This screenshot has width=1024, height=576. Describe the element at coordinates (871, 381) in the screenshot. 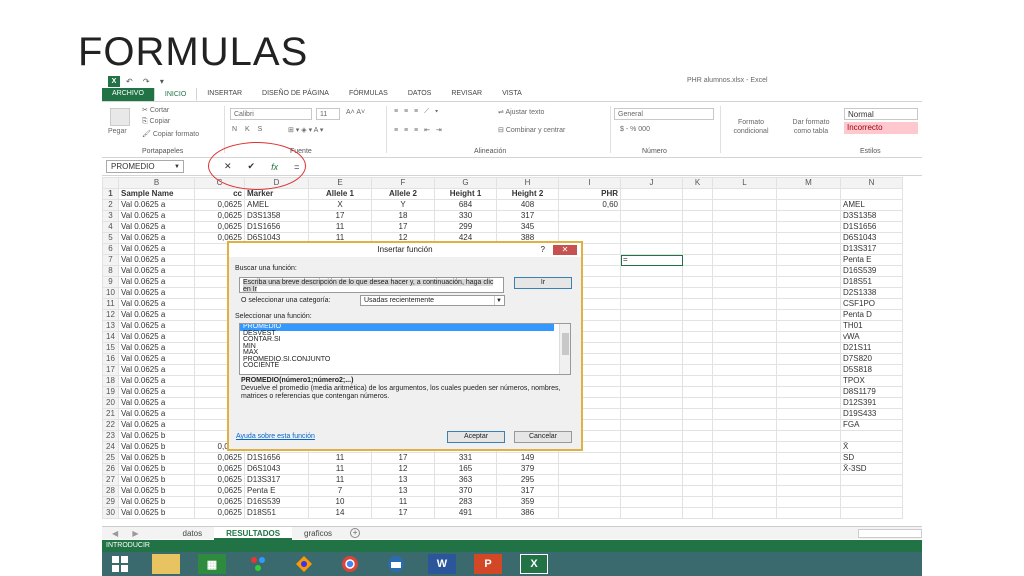

I see `cell: TPOX` at that location.